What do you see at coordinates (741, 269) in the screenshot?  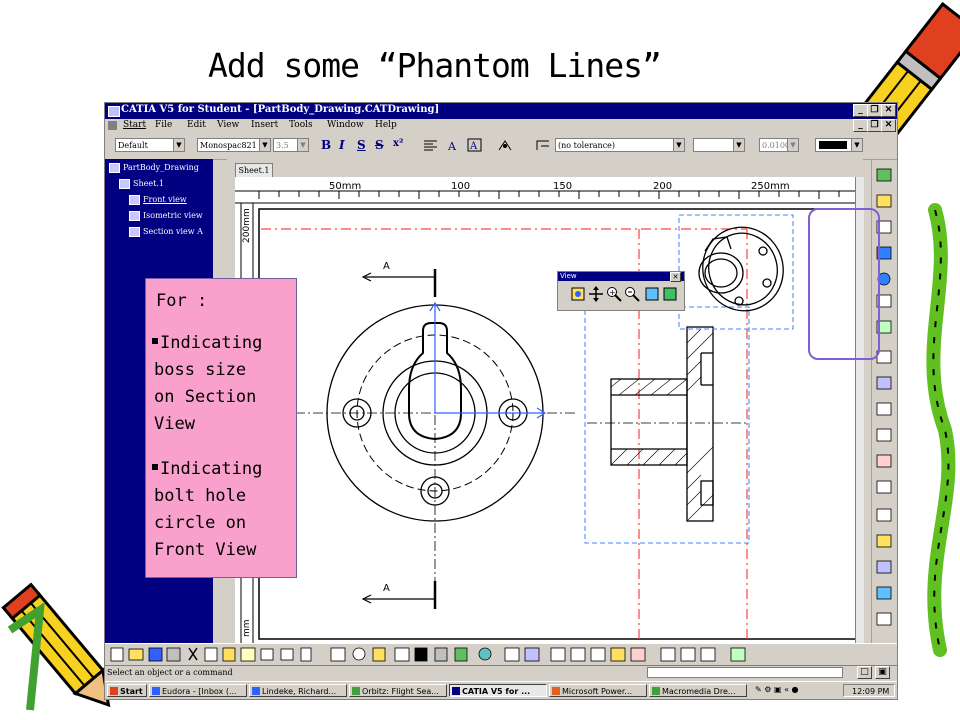 I see `isometric-view` at bounding box center [741, 269].